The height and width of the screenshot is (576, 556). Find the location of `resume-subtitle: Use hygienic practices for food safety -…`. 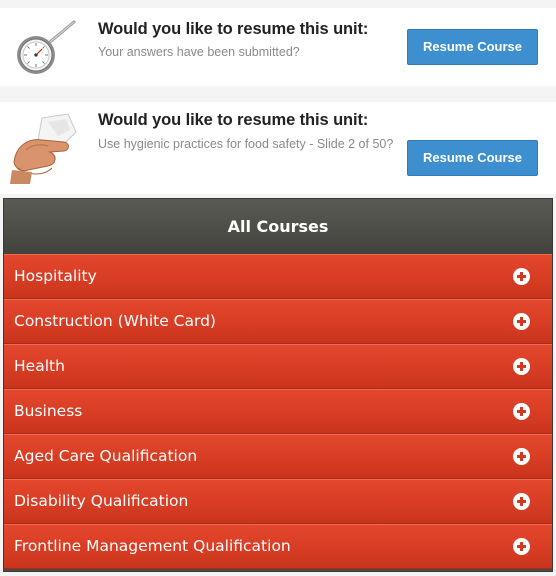

resume-subtitle: Use hygienic practices for food safety -… is located at coordinates (246, 144).